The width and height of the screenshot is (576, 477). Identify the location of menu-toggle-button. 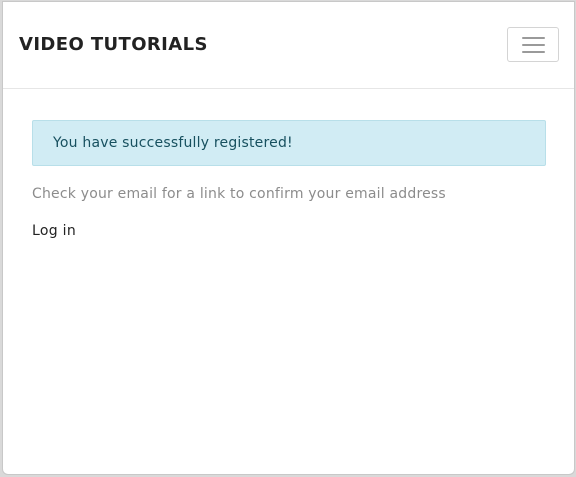
(533, 44).